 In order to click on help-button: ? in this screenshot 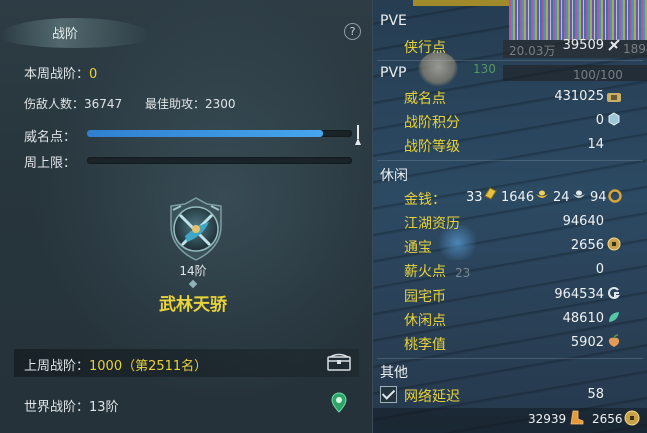, I will do `click(352, 31)`.